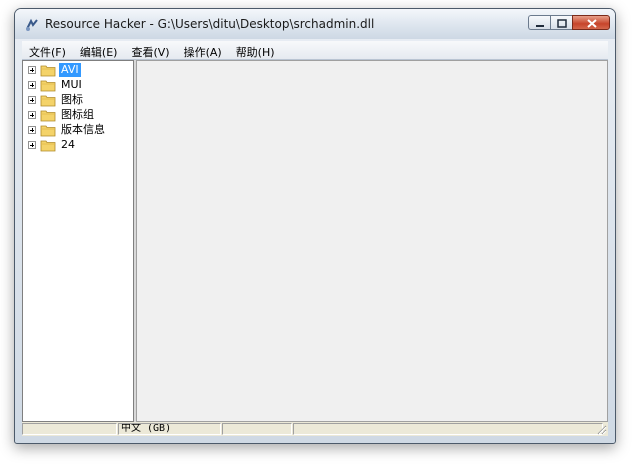  I want to click on minimize-icon, so click(540, 26).